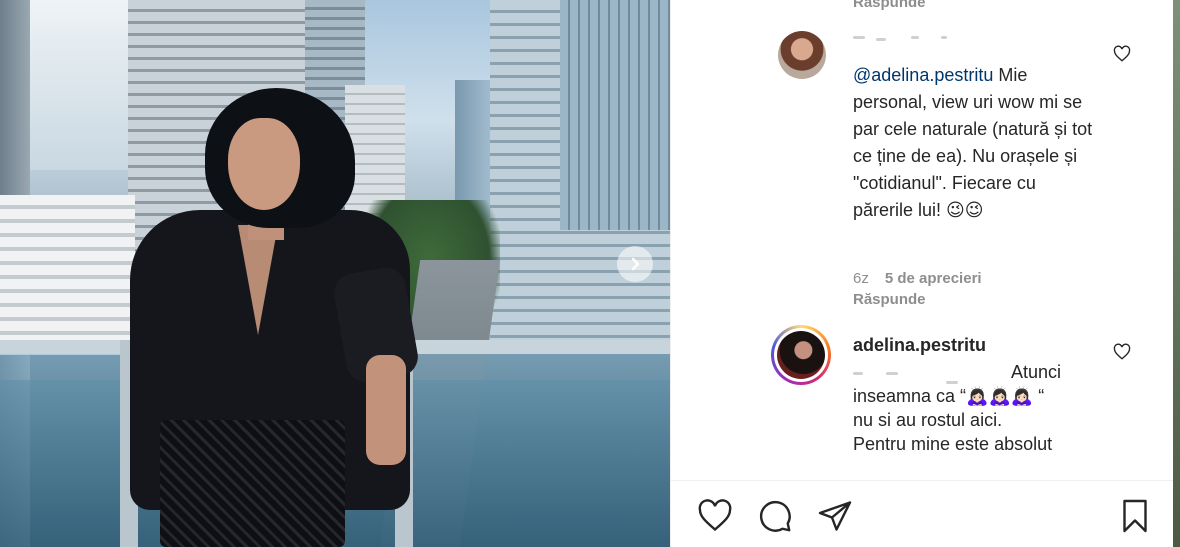 This screenshot has height=547, width=1180. What do you see at coordinates (1176, 273) in the screenshot?
I see `background-edge` at bounding box center [1176, 273].